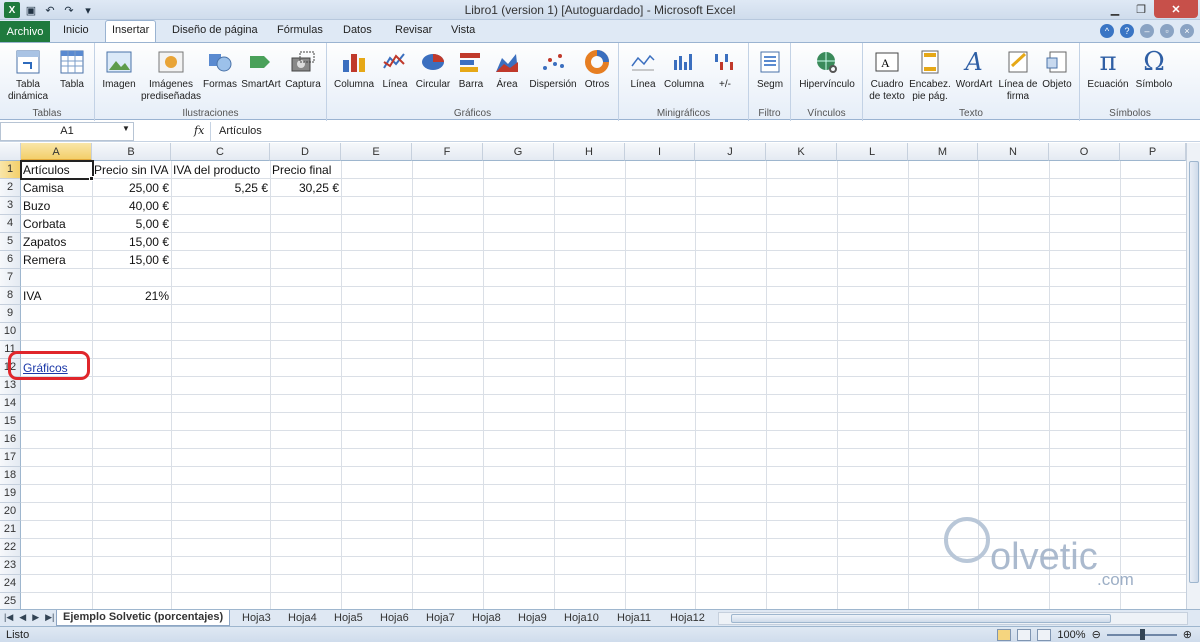 This screenshot has width=1200, height=642. Describe the element at coordinates (643, 69) in the screenshot. I see `minigrafico-linea-button: Línea` at that location.